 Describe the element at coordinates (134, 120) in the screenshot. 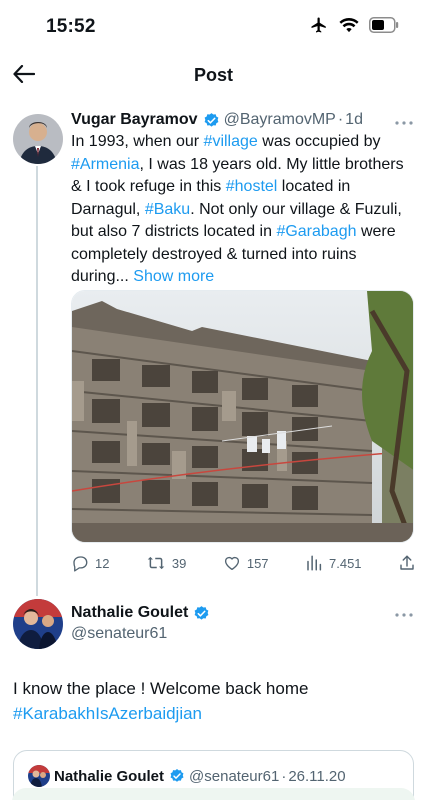

I see `author-name: Vugar Bayramov` at that location.